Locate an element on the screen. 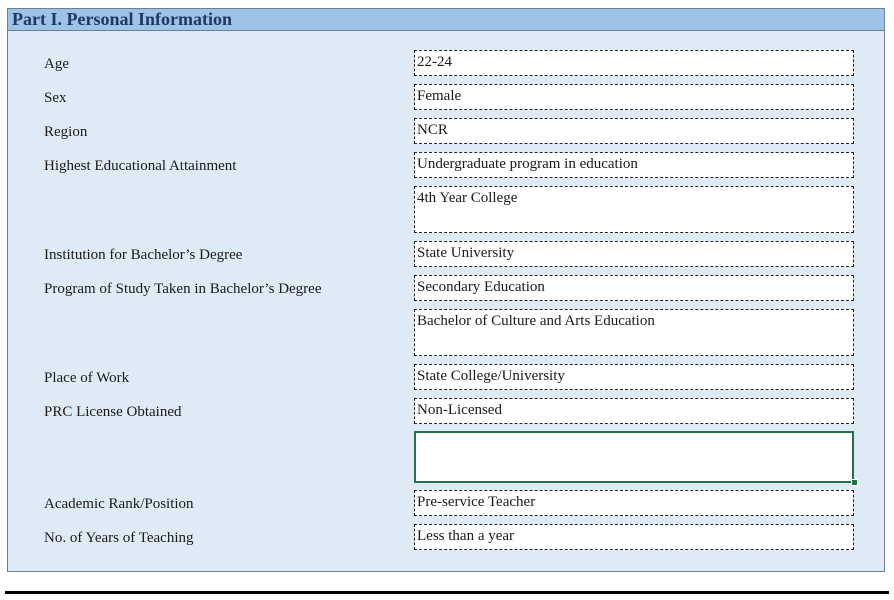  license-label: PRC License Obtained is located at coordinates (113, 412).